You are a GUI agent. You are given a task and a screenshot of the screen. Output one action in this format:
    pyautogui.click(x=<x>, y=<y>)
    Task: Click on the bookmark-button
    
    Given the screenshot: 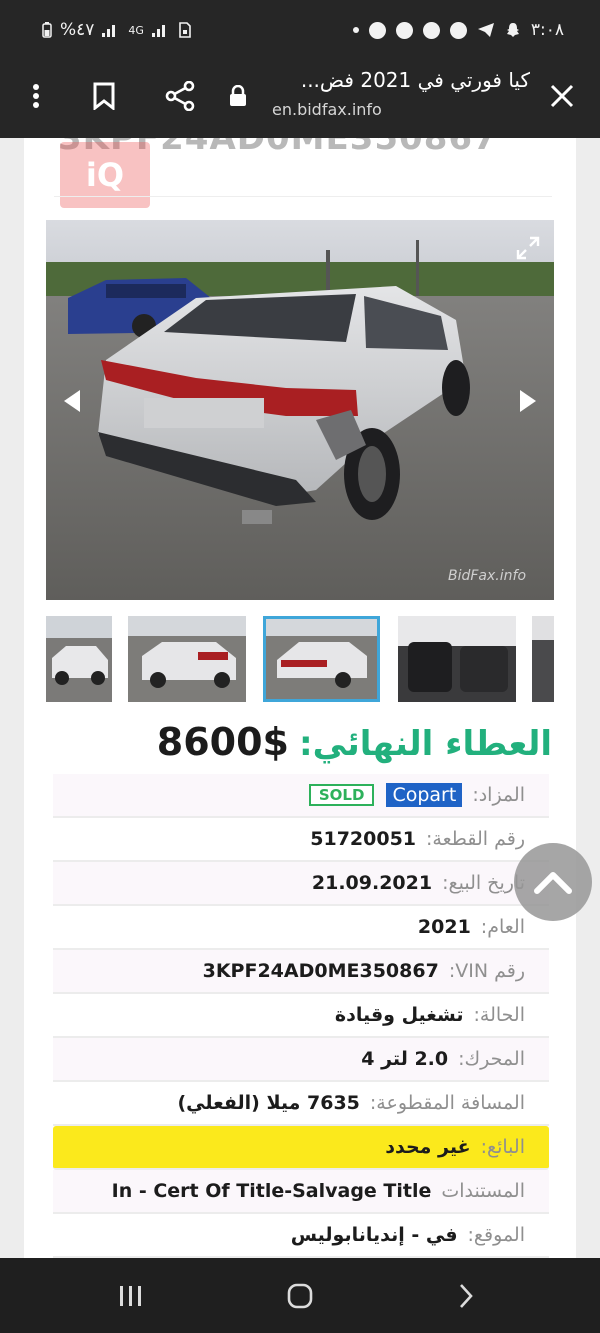 What is the action you would take?
    pyautogui.click(x=104, y=96)
    